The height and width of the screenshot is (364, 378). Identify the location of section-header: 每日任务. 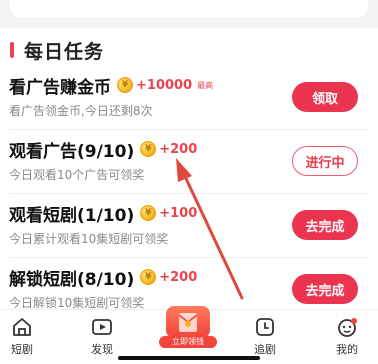
(57, 50).